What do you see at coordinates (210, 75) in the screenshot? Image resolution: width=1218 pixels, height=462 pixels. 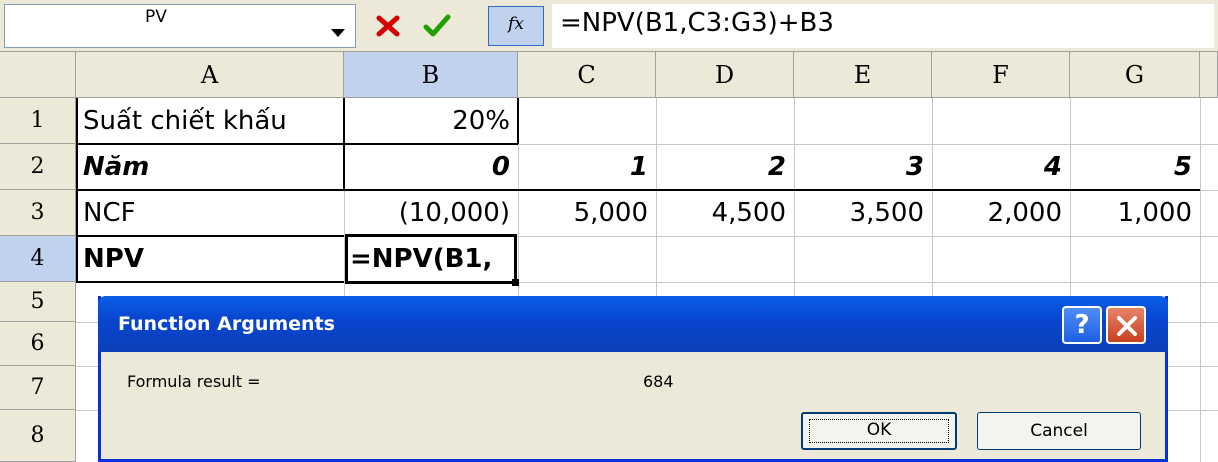 I see `column-header-a: A` at bounding box center [210, 75].